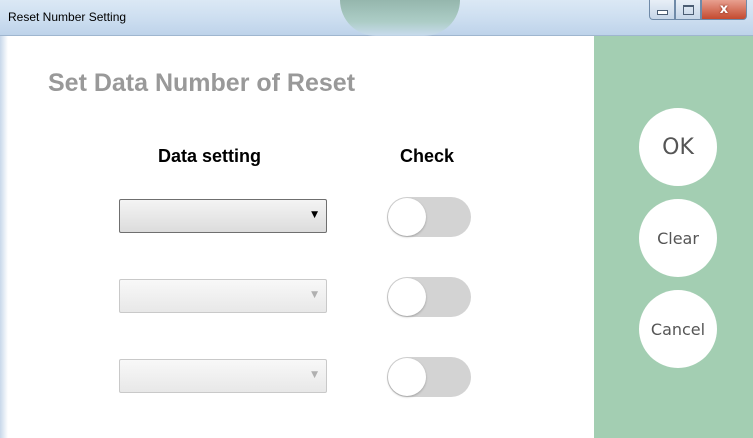  Describe the element at coordinates (678, 147) in the screenshot. I see `ok-button: OK` at that location.